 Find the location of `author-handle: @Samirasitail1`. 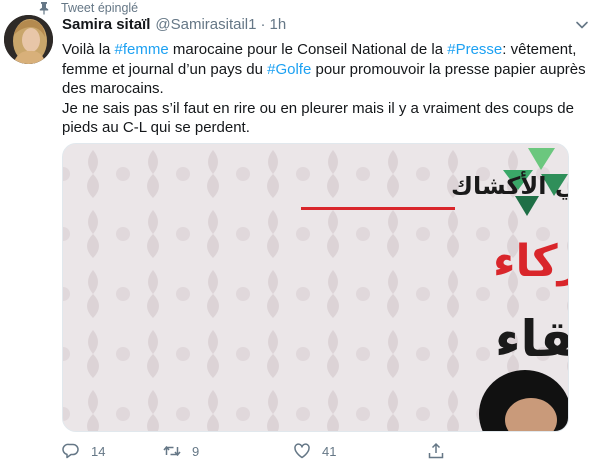

author-handle: @Samirasitail1 is located at coordinates (205, 24).